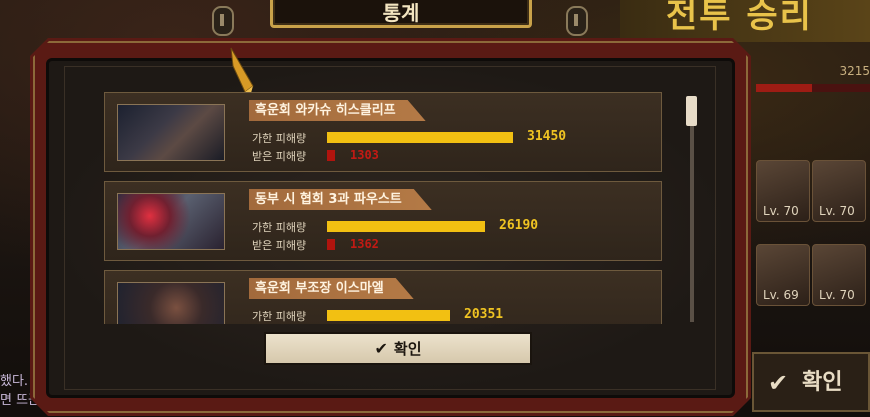  Describe the element at coordinates (854, 71) in the screenshot. I see `score-text: 3215` at that location.